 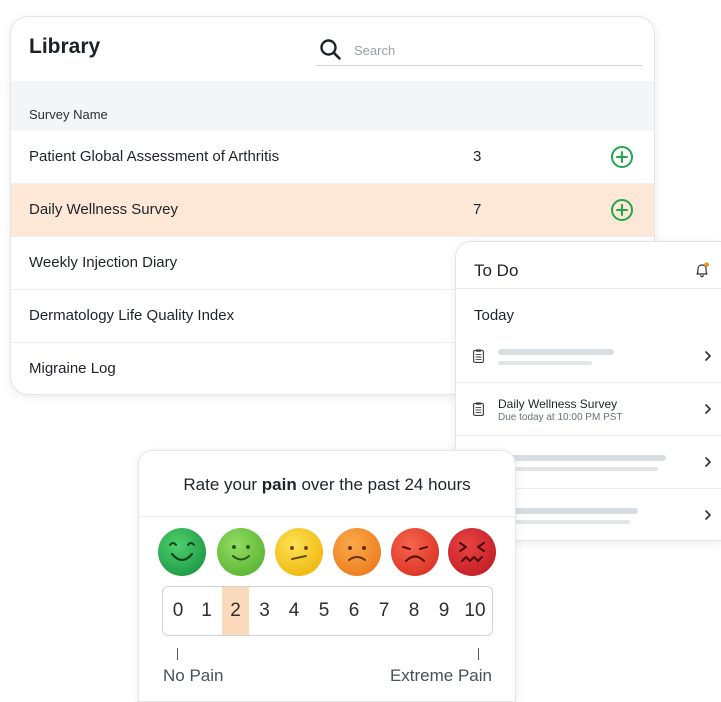 What do you see at coordinates (206, 611) in the screenshot?
I see `scale-option-1: 1` at bounding box center [206, 611].